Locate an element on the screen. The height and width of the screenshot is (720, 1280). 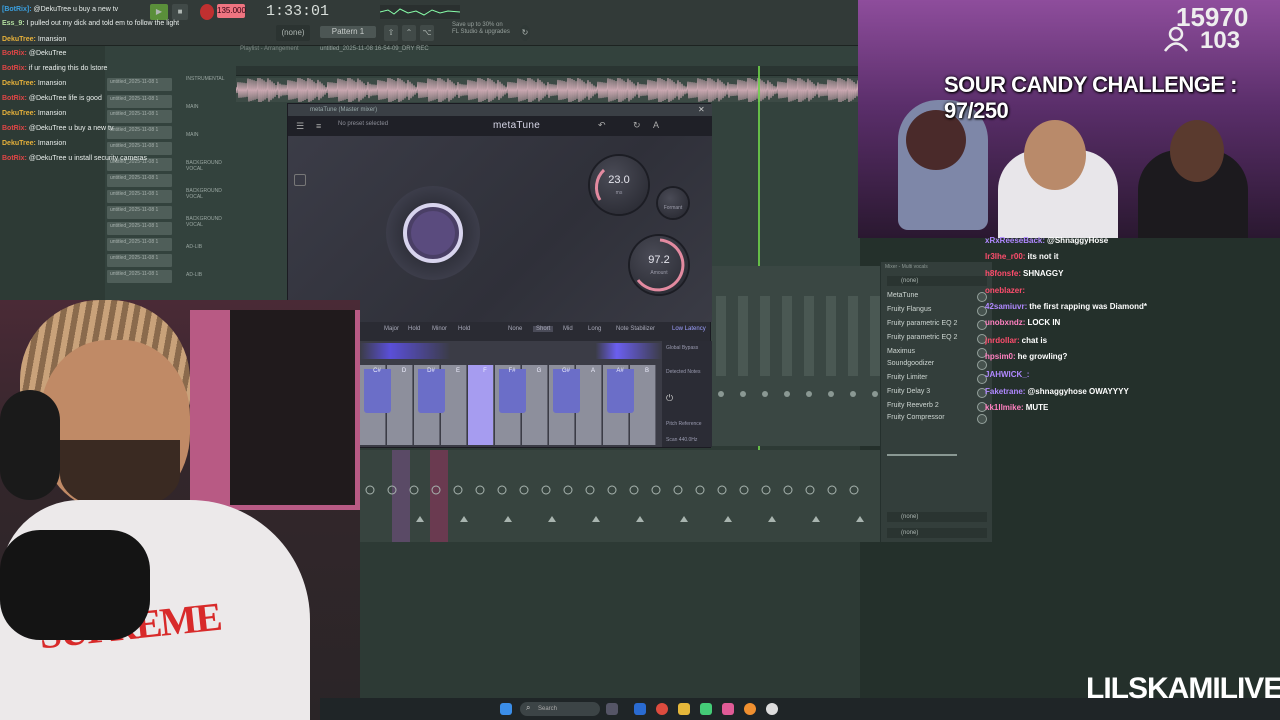
fx-slot: Fruity Limiter is located at coordinates (932, 377).